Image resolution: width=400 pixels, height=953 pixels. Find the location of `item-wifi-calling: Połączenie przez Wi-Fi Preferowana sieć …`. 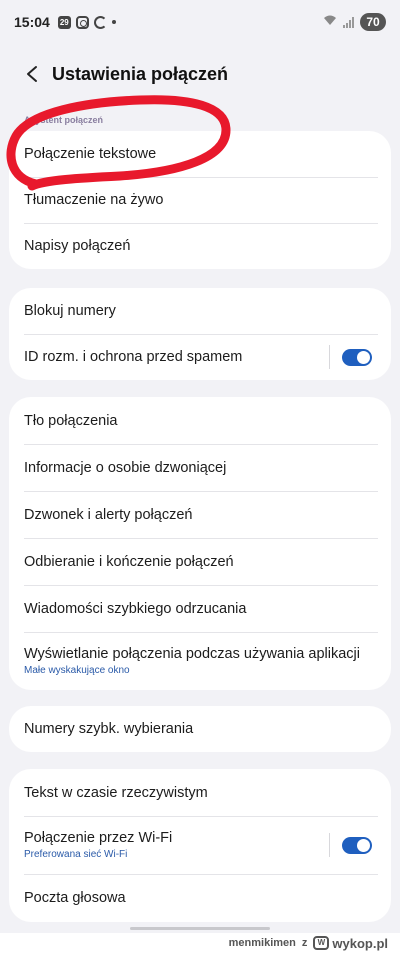

item-wifi-calling: Połączenie przez Wi-Fi Preferowana sieć … is located at coordinates (200, 845).